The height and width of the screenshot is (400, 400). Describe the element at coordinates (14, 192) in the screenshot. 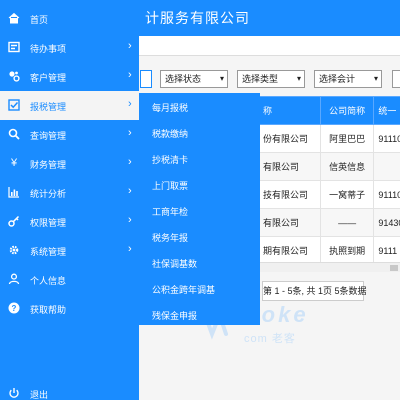

I see `bar-chart-icon` at that location.